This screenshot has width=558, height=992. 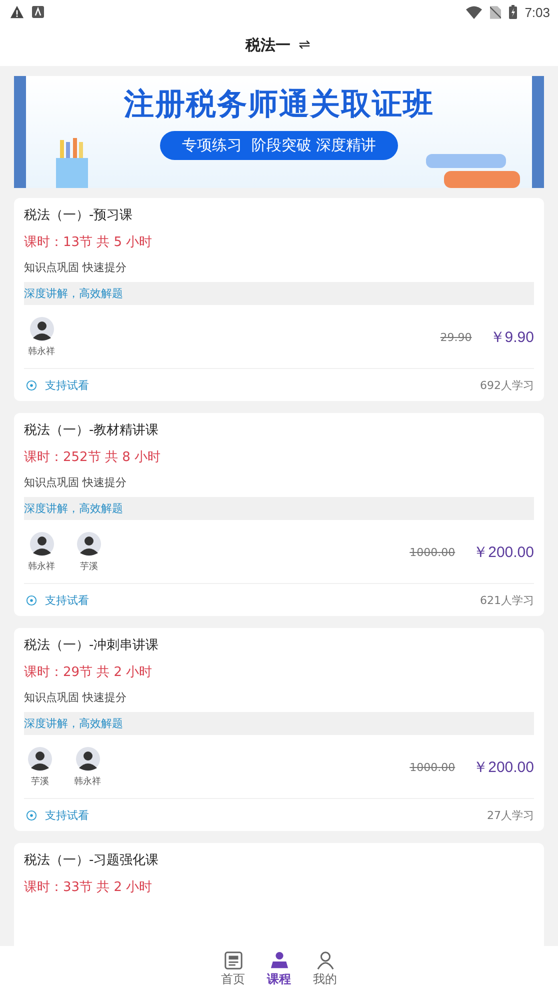 What do you see at coordinates (474, 12) in the screenshot?
I see `wifi-icon` at bounding box center [474, 12].